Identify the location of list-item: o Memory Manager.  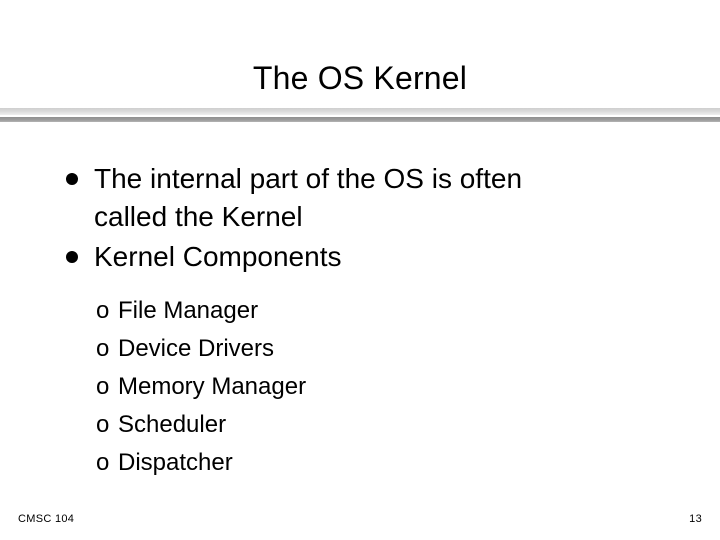
(360, 387).